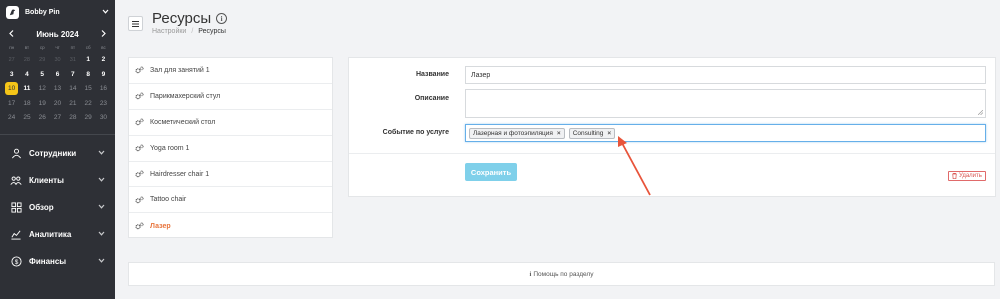 Image resolution: width=1000 pixels, height=299 pixels. I want to click on resource-item: Зал для занятий 1, so click(230, 71).